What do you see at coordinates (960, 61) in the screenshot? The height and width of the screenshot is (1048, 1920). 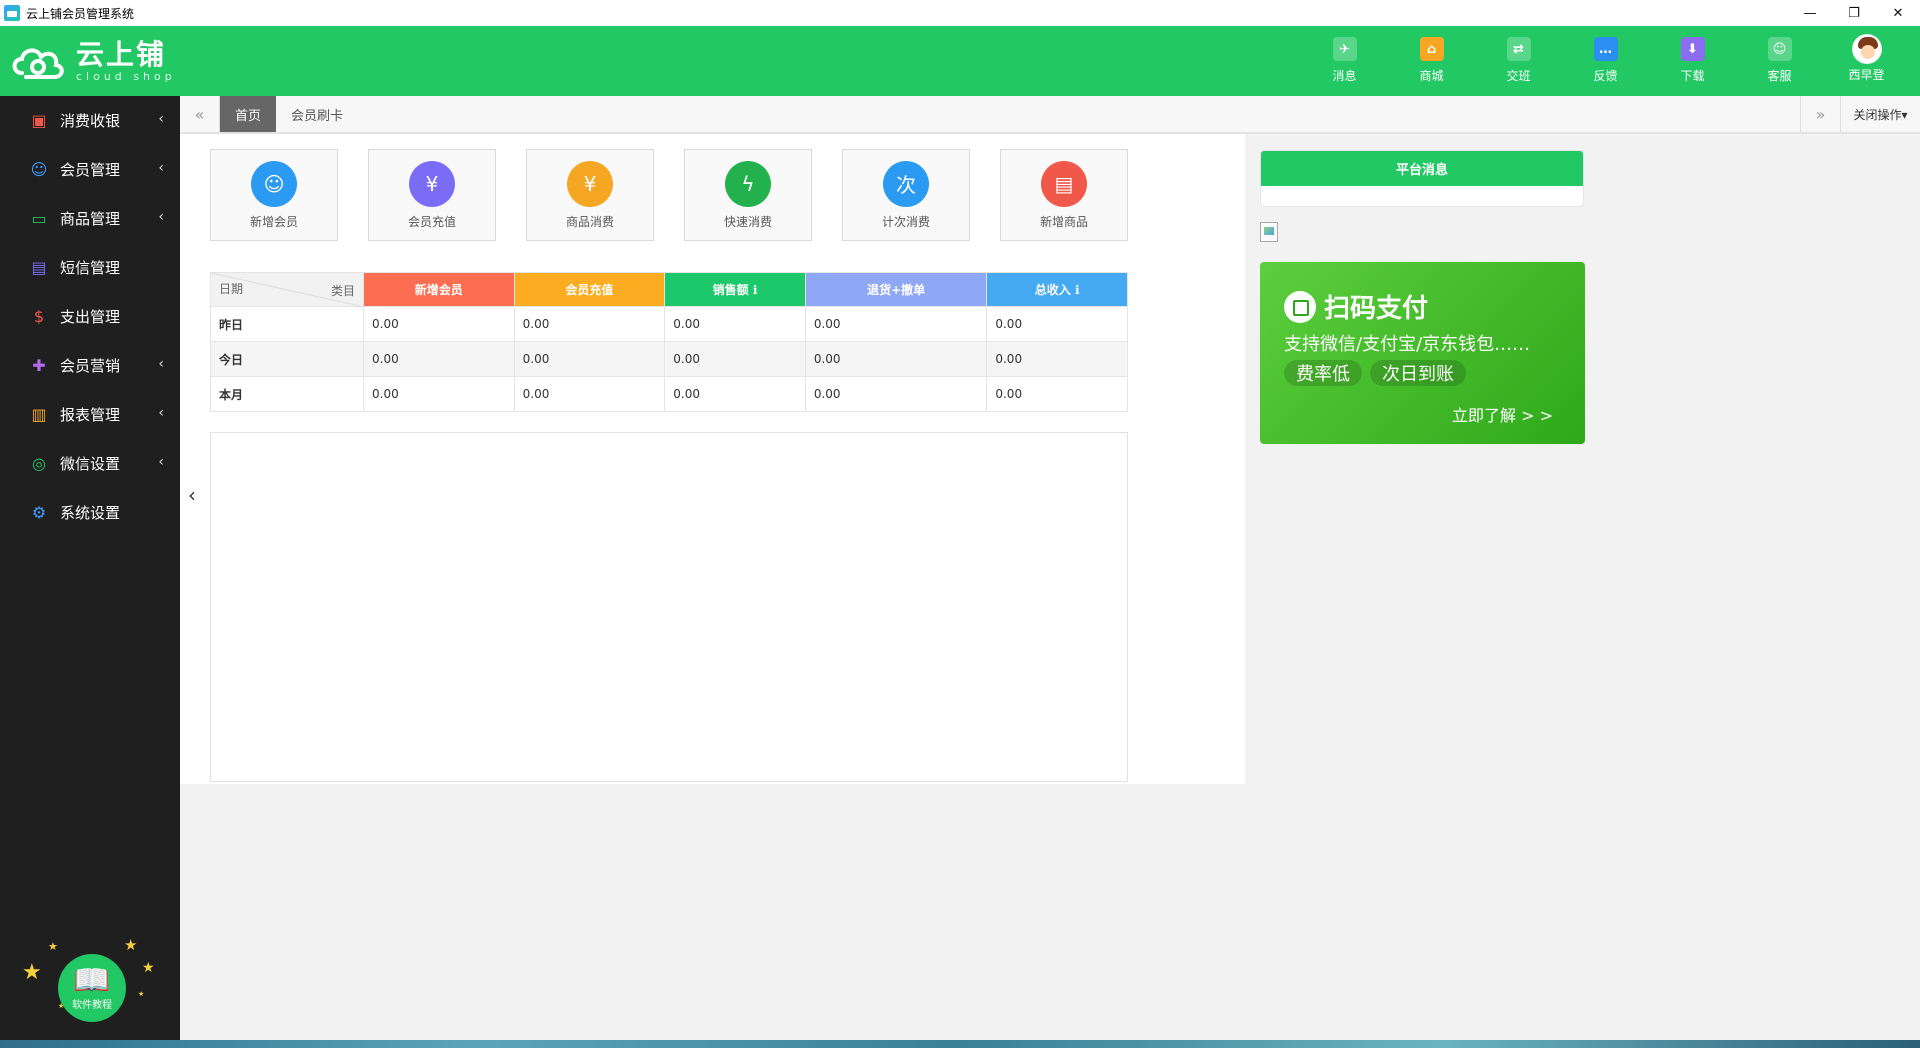 I see `top-header: 云上铺 cloud shop ✈ 消息 ⌂ 商城 ⇄ 交班 … 反馈 ⬇ 下载 ☺ 客服 西早登` at bounding box center [960, 61].